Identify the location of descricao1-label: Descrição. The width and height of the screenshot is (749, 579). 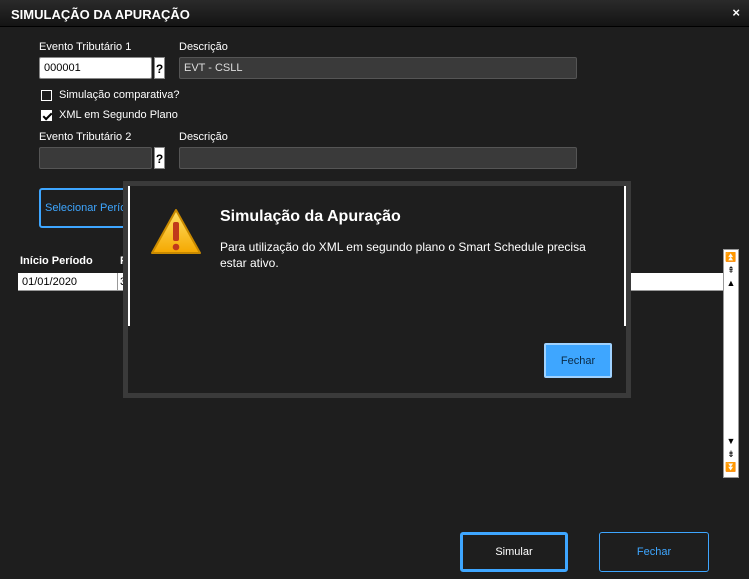
(203, 47).